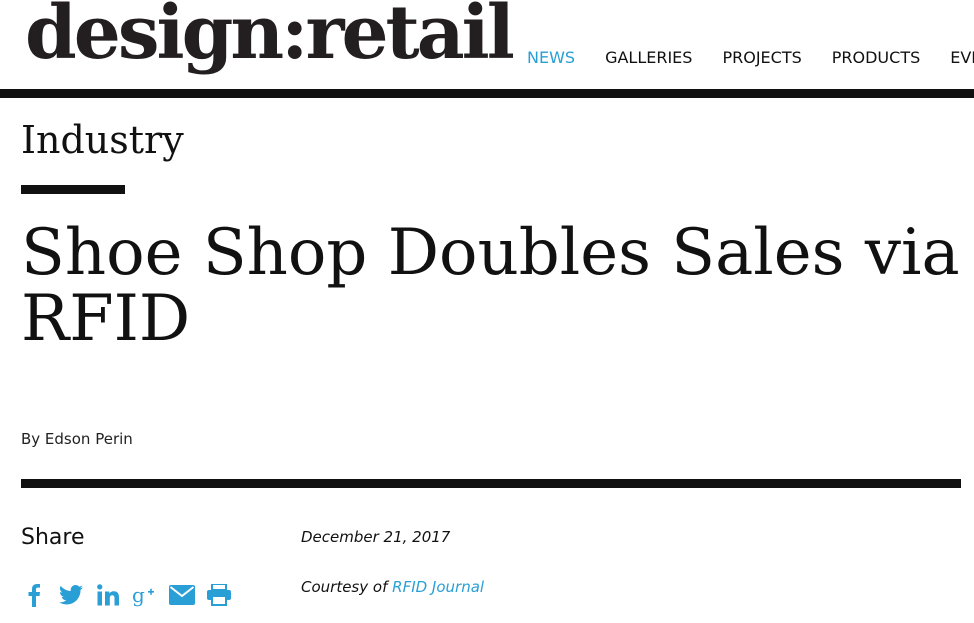 The width and height of the screenshot is (974, 623). I want to click on nav-item-news: NEWS, so click(551, 57).